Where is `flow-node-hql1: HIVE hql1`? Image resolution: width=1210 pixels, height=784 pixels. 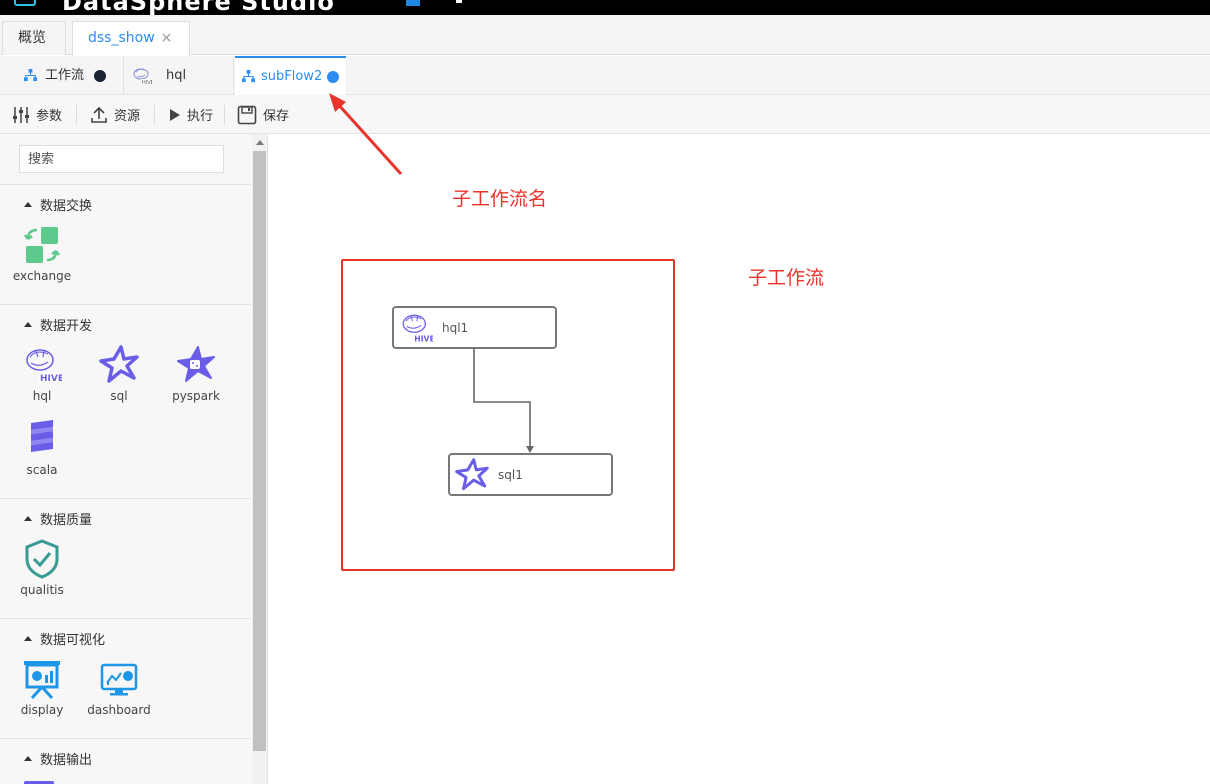
flow-node-hql1: HIVE hql1 is located at coordinates (474, 327).